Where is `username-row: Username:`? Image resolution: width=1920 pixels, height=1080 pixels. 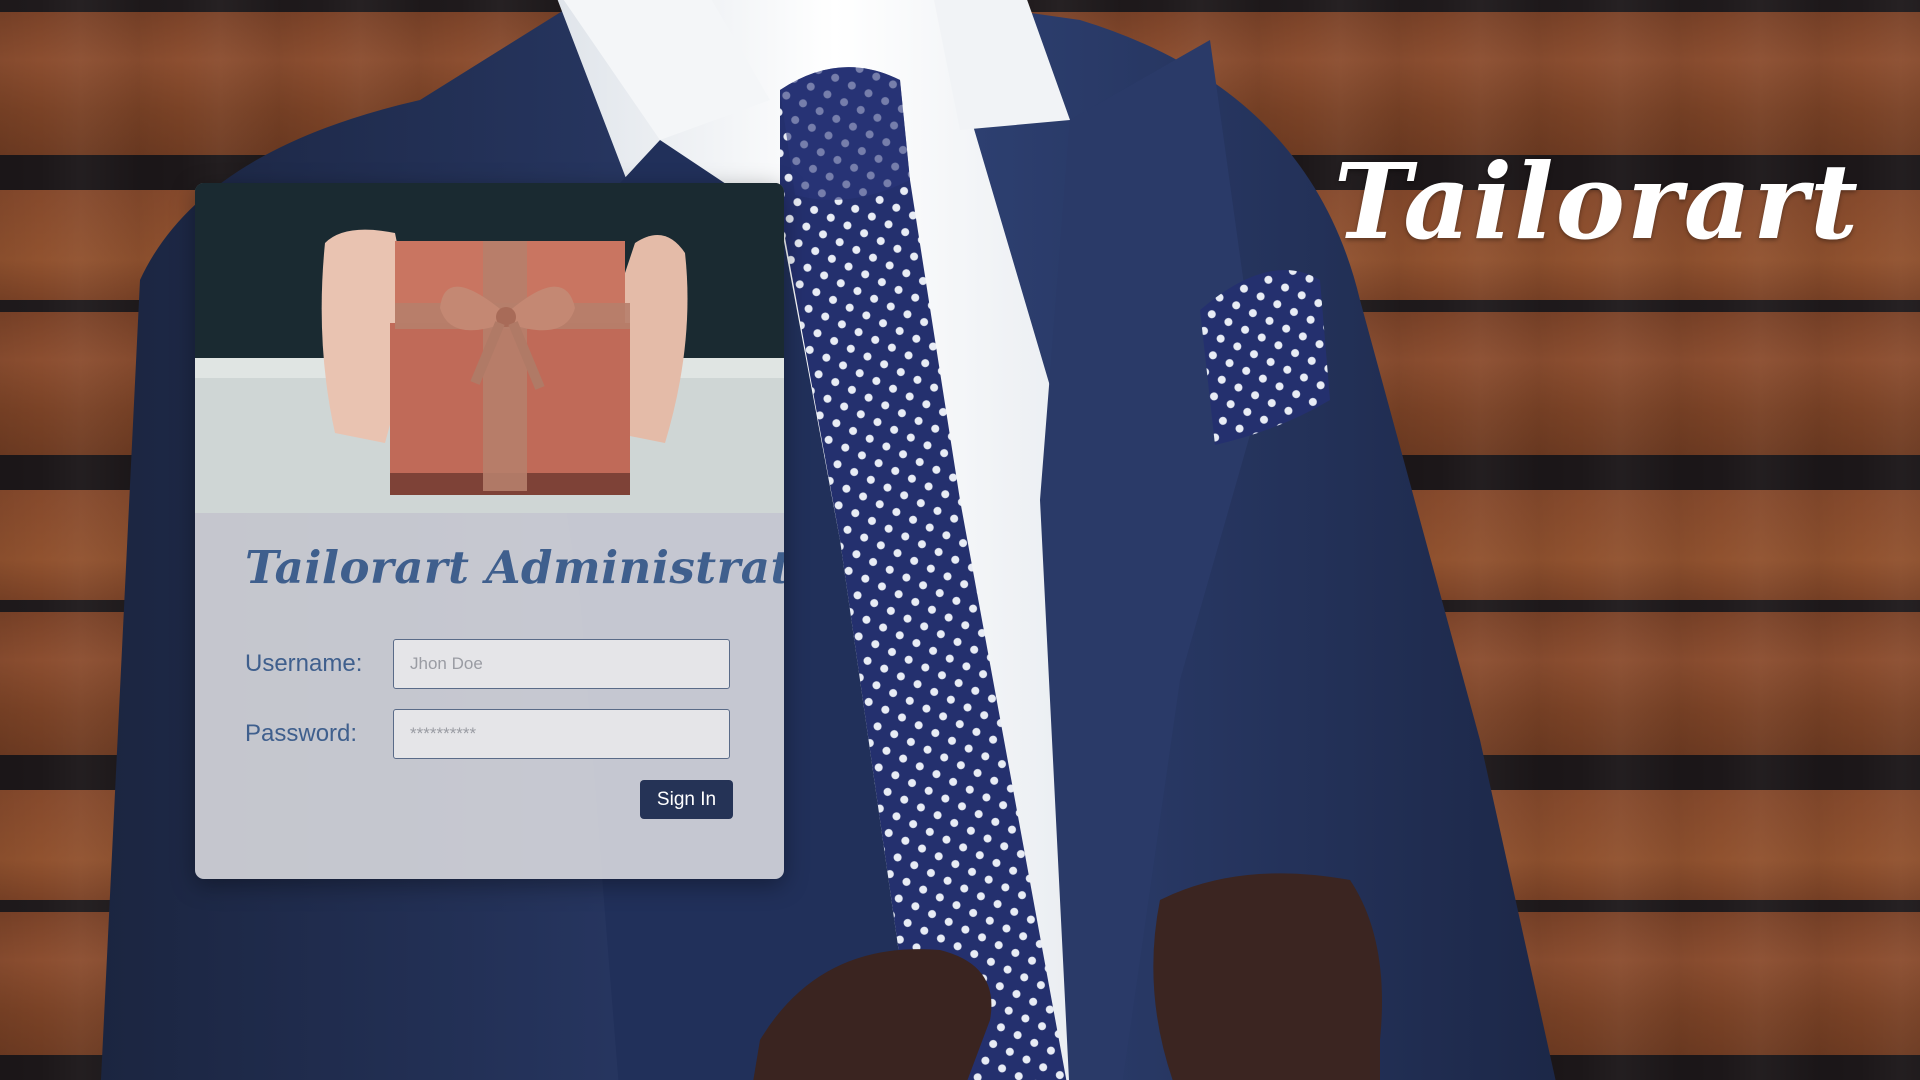 username-row: Username: is located at coordinates (489, 664).